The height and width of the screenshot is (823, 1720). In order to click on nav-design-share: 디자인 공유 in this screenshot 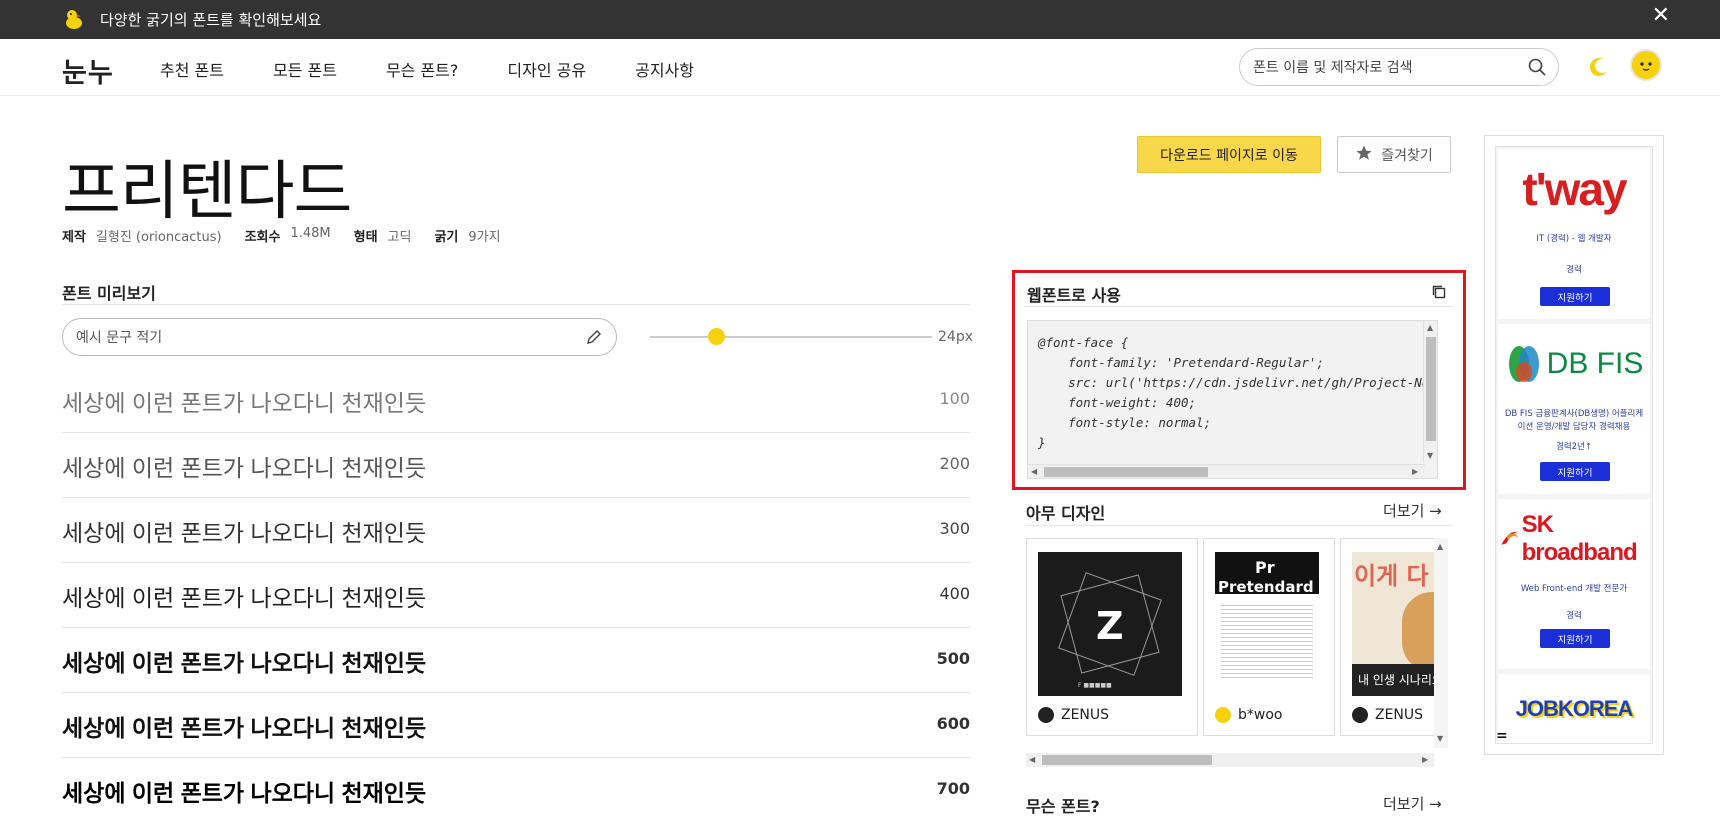, I will do `click(546, 69)`.